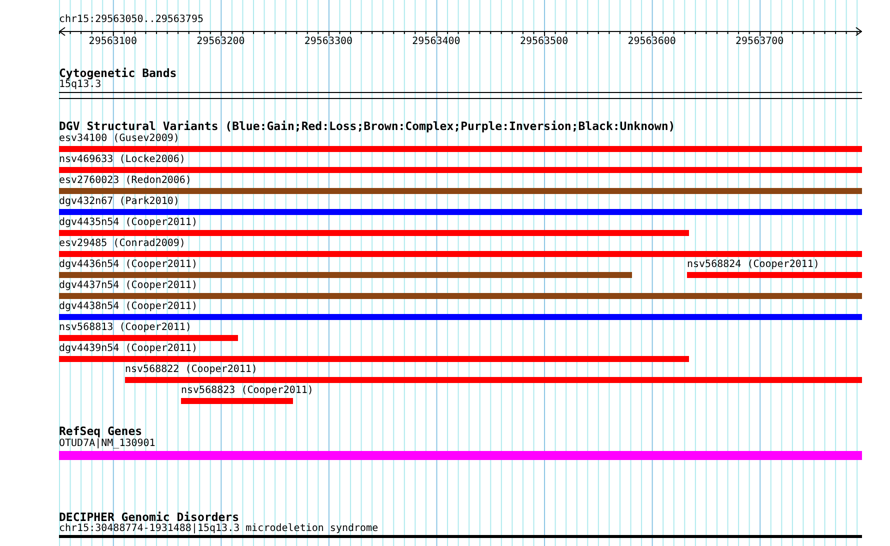 This screenshot has width=890, height=546. What do you see at coordinates (119, 202) in the screenshot?
I see `variant-label: dgv432n67 (Park2010)` at bounding box center [119, 202].